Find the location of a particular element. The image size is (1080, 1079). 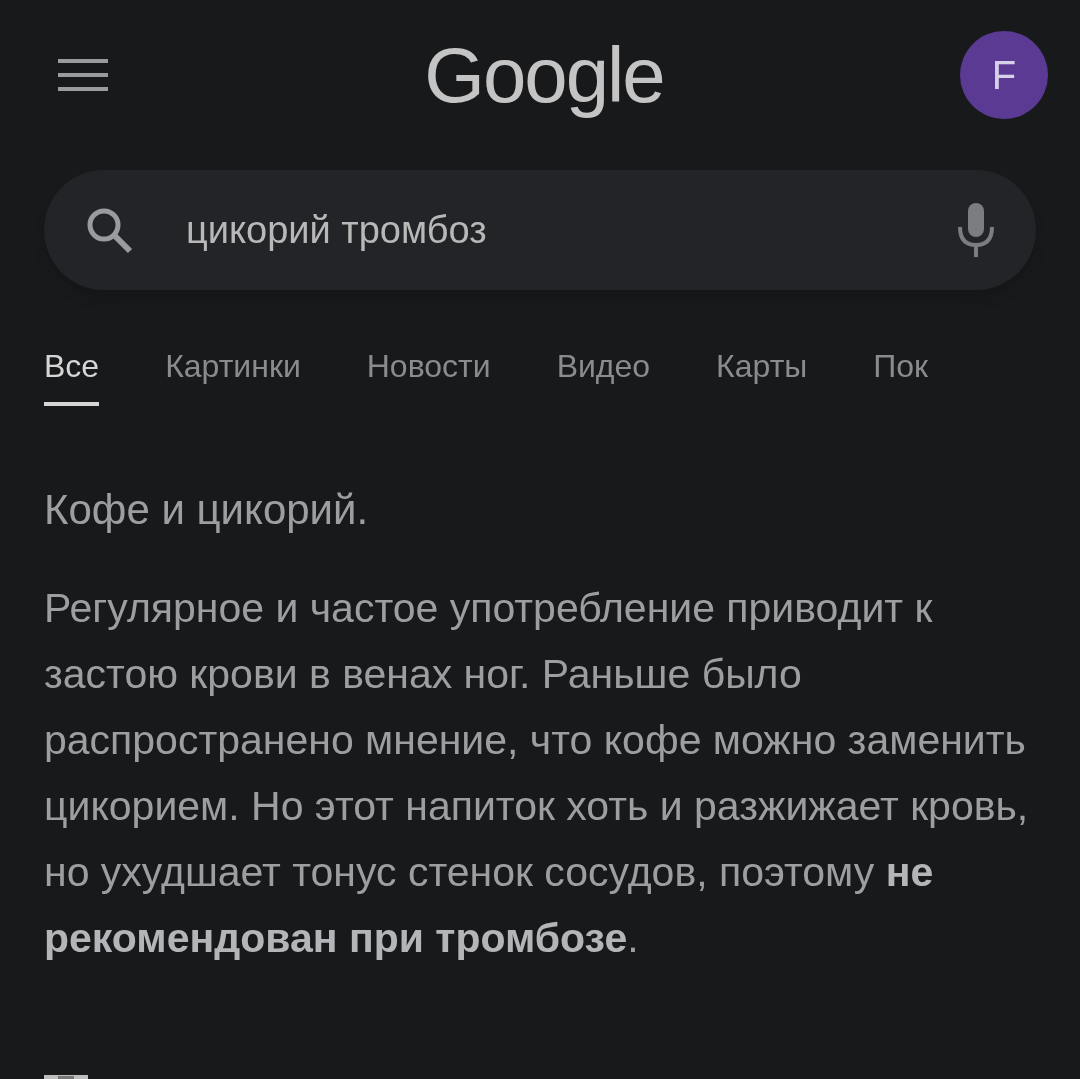

tab: Пок is located at coordinates (901, 374).